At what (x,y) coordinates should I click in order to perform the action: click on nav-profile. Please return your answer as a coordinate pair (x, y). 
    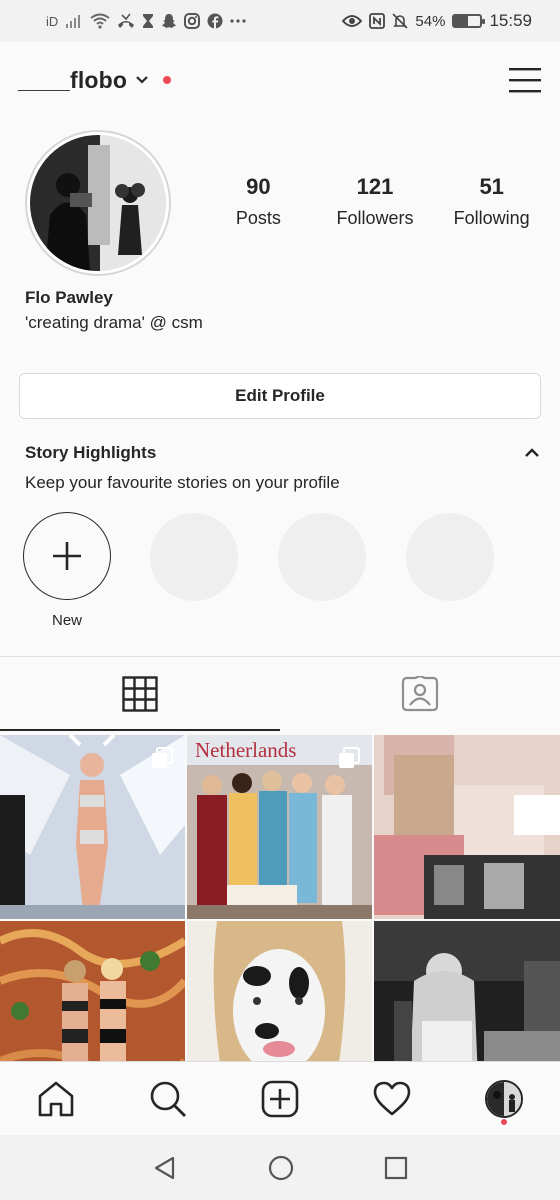
    Looking at the image, I should click on (504, 1099).